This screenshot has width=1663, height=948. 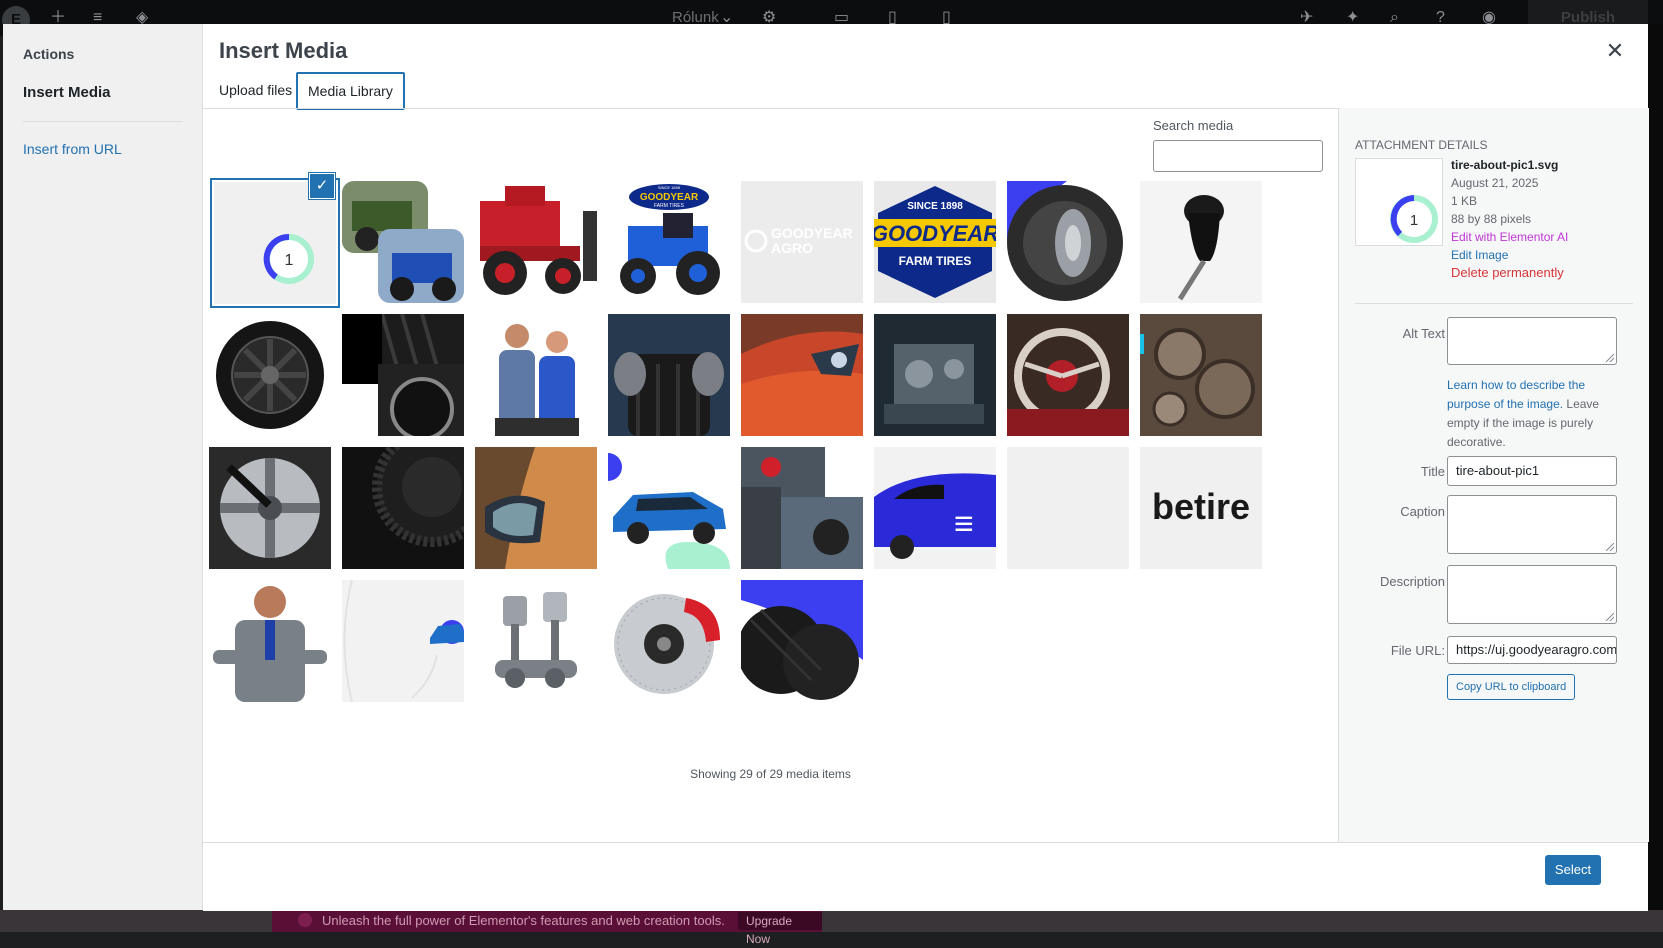 What do you see at coordinates (255, 90) in the screenshot?
I see `tab-upload-files: Upload files` at bounding box center [255, 90].